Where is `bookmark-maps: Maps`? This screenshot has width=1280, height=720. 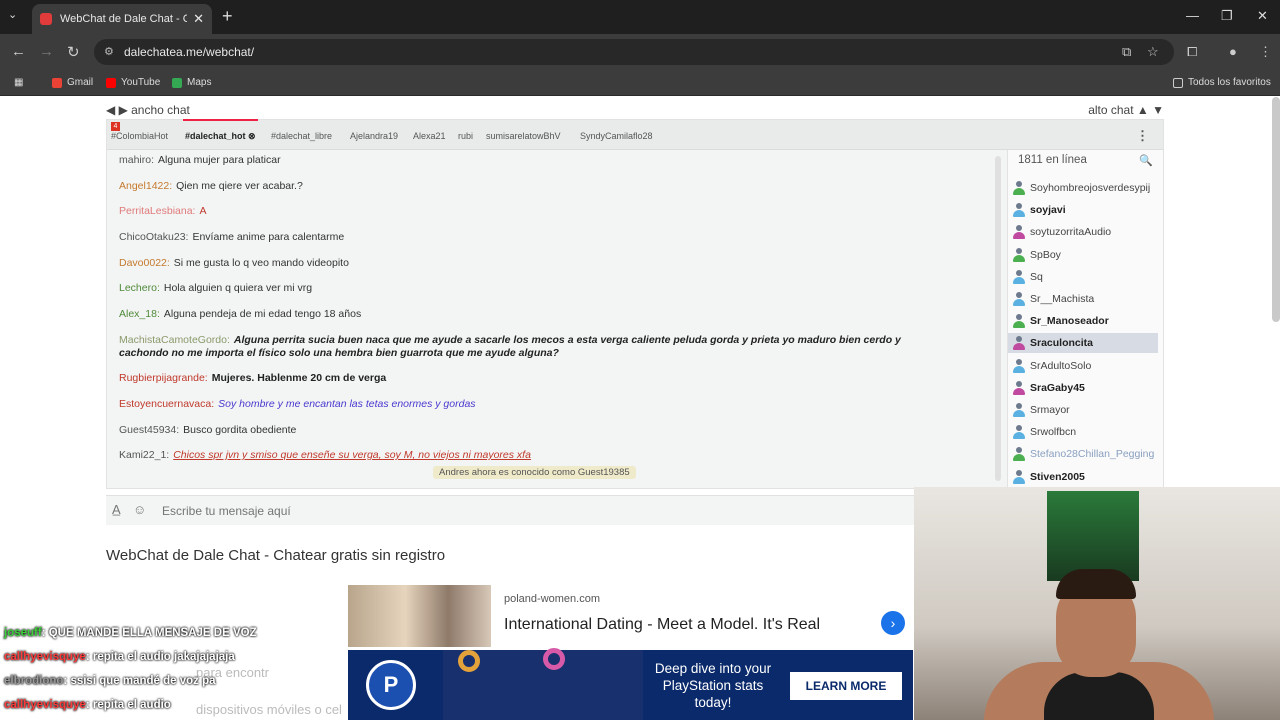 bookmark-maps: Maps is located at coordinates (191, 82).